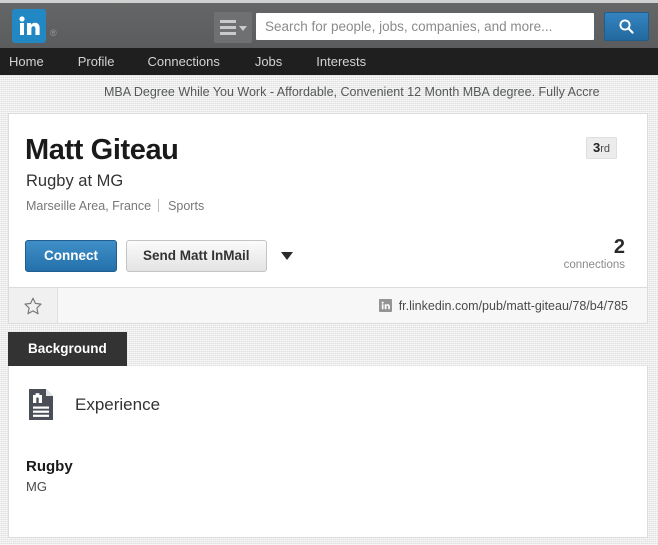 The image size is (658, 545). Describe the element at coordinates (118, 404) in the screenshot. I see `experience-title: Experience` at that location.